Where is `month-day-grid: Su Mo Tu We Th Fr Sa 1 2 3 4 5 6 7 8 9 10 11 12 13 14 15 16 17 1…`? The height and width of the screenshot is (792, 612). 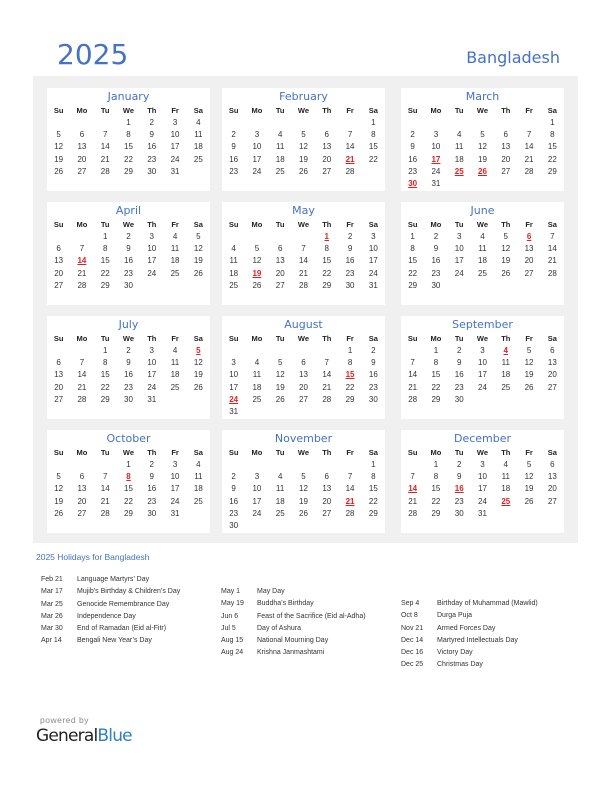
month-day-grid: Su Mo Tu We Th Fr Sa 1 2 3 4 5 6 7 8 9 10 11 12 13 14 15 16 17 1… is located at coordinates (303, 255).